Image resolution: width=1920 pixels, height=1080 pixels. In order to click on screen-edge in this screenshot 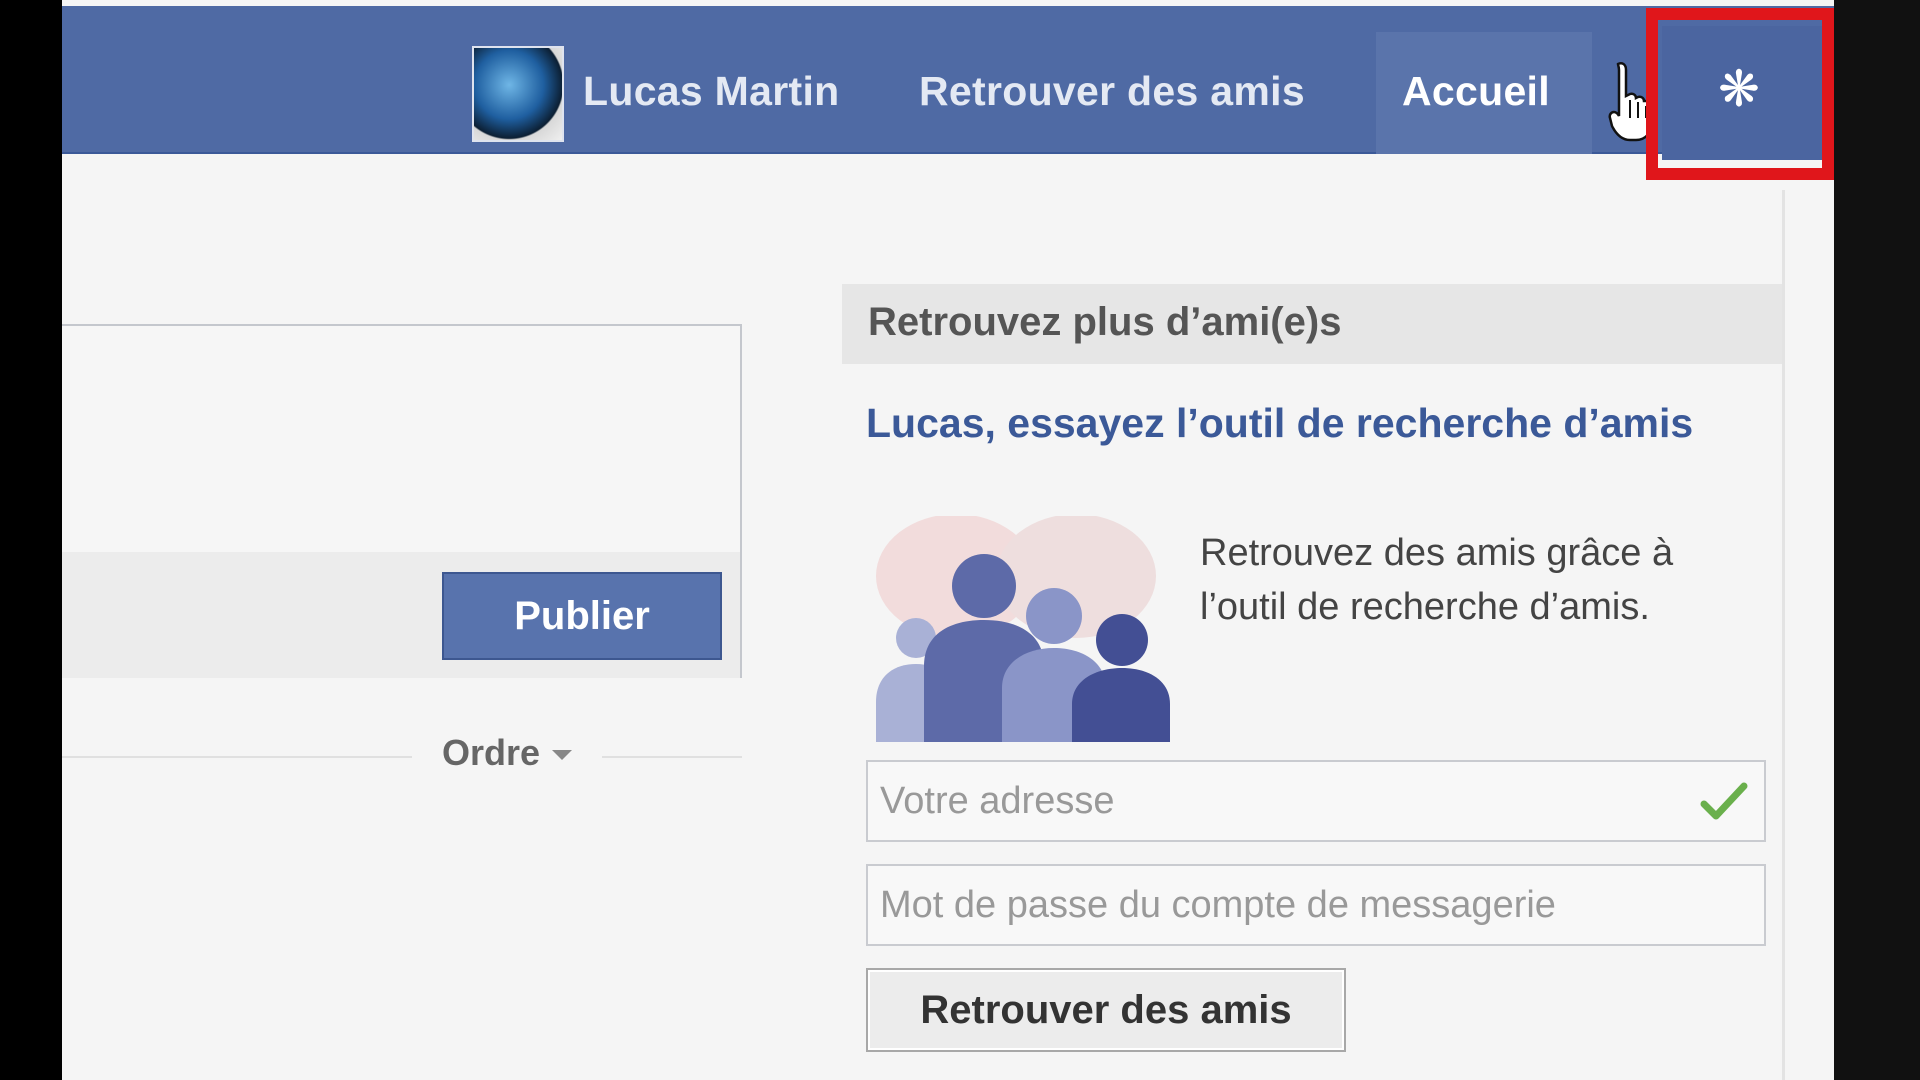, I will do `click(1877, 540)`.